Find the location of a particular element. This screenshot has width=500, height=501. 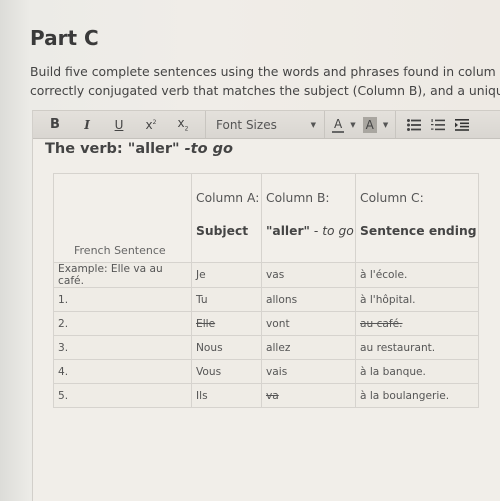

table-row: 5. Ils va à la boulangerie. is located at coordinates (266, 395).